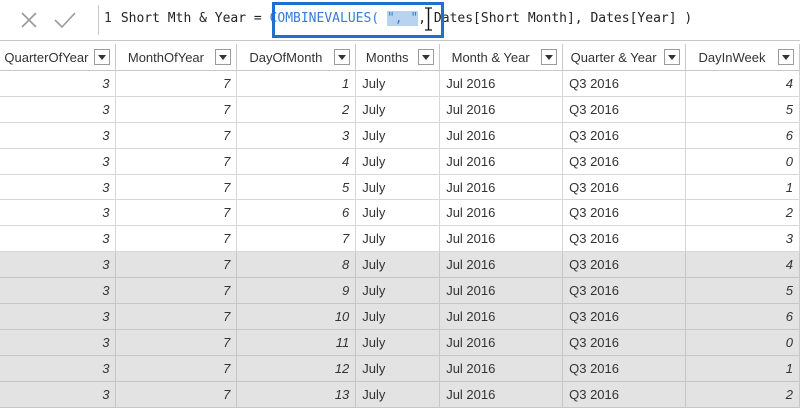 The width and height of the screenshot is (800, 408). I want to click on cancel-button, so click(29, 20).